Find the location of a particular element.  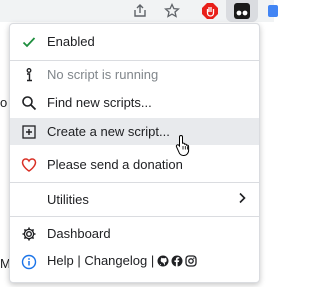

page-text-fragment: o is located at coordinates (4, 102).